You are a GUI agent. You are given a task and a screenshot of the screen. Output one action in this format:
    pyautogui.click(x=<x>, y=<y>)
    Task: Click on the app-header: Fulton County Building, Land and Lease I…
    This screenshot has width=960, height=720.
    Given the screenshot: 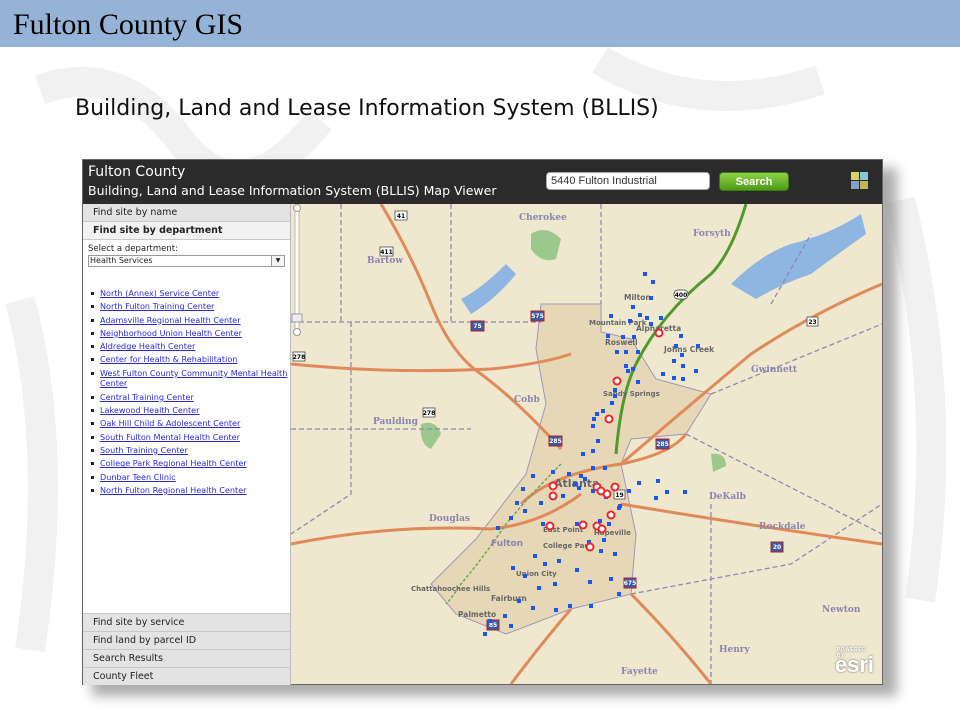 What is the action you would take?
    pyautogui.click(x=482, y=182)
    